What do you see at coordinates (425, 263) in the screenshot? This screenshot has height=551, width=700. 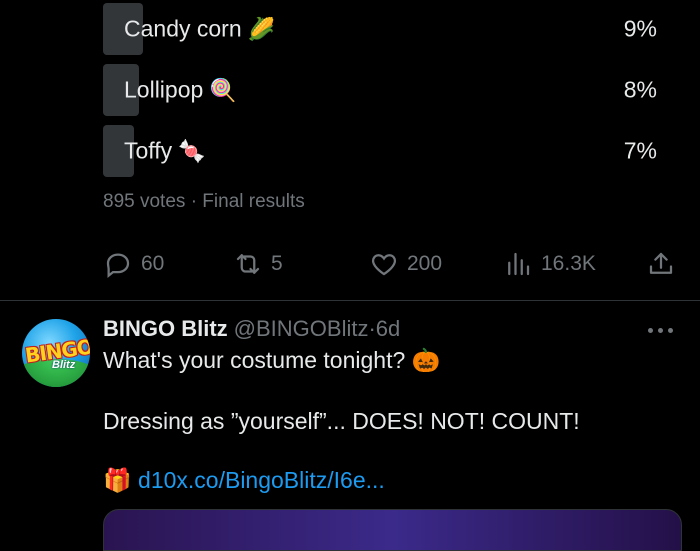 I see `like-count: 200` at bounding box center [425, 263].